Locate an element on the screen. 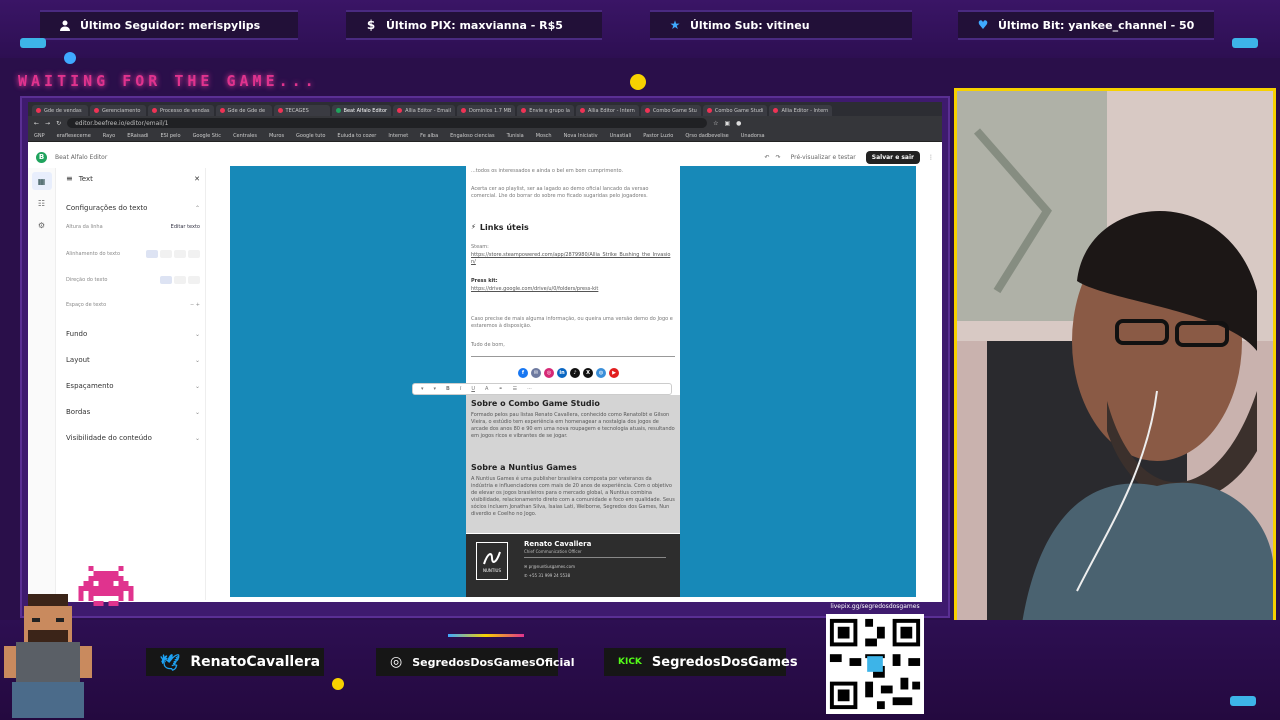  section-borders: Bordas is located at coordinates (78, 412).